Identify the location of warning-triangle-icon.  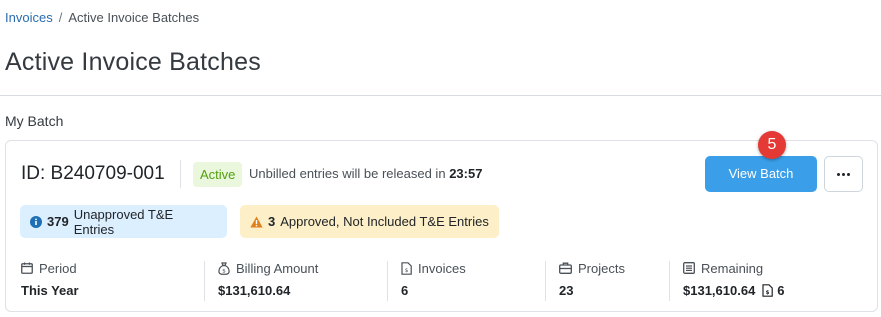
(256, 222).